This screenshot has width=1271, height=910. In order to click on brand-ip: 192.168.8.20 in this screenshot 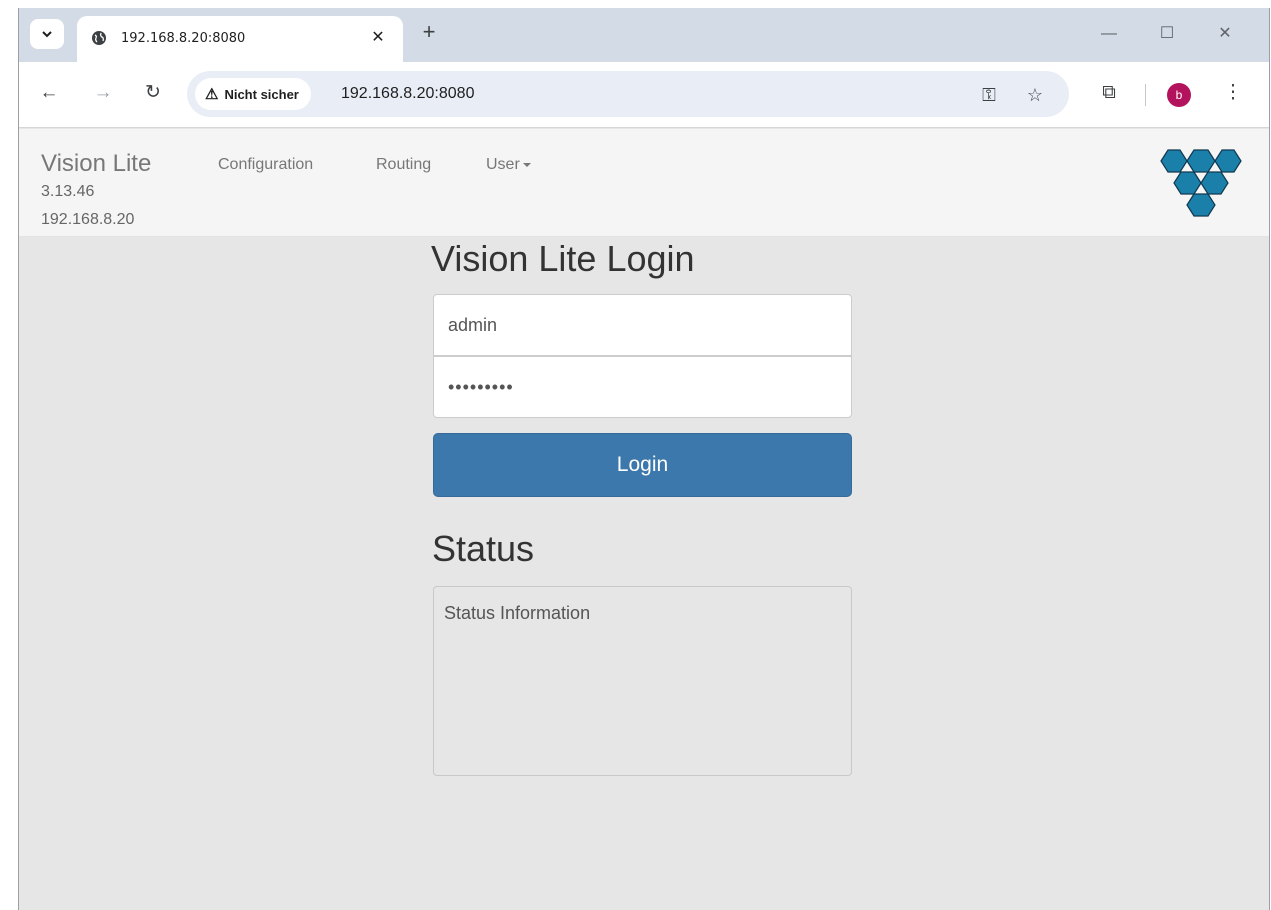, I will do `click(88, 219)`.